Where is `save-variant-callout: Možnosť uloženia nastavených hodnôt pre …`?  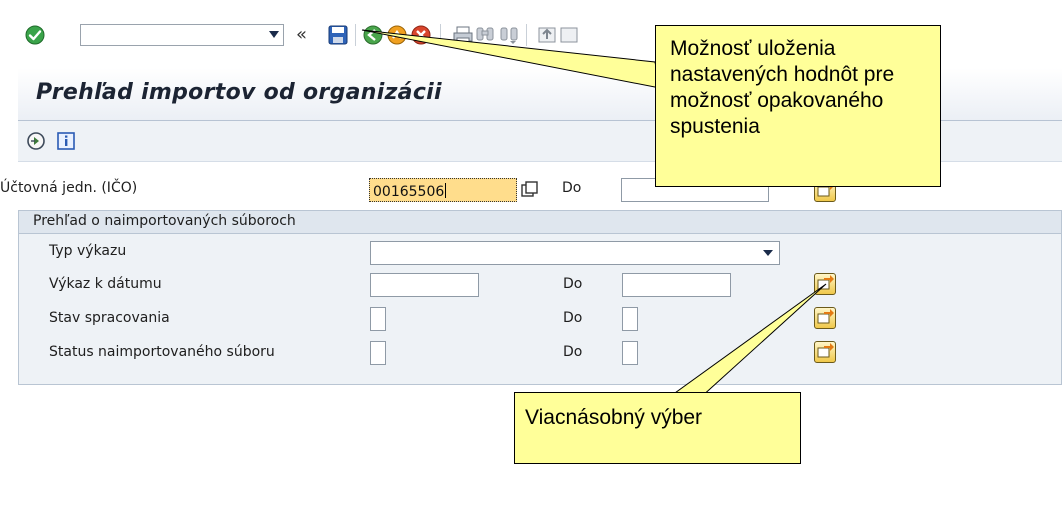
save-variant-callout: Možnosť uloženia nastavených hodnôt pre … is located at coordinates (798, 106).